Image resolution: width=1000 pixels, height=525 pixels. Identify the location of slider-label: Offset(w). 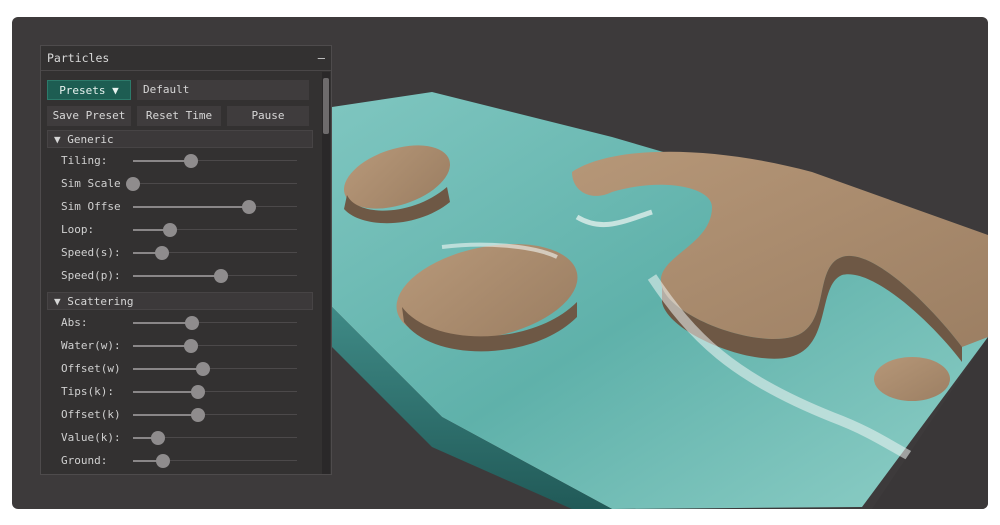
(91, 368).